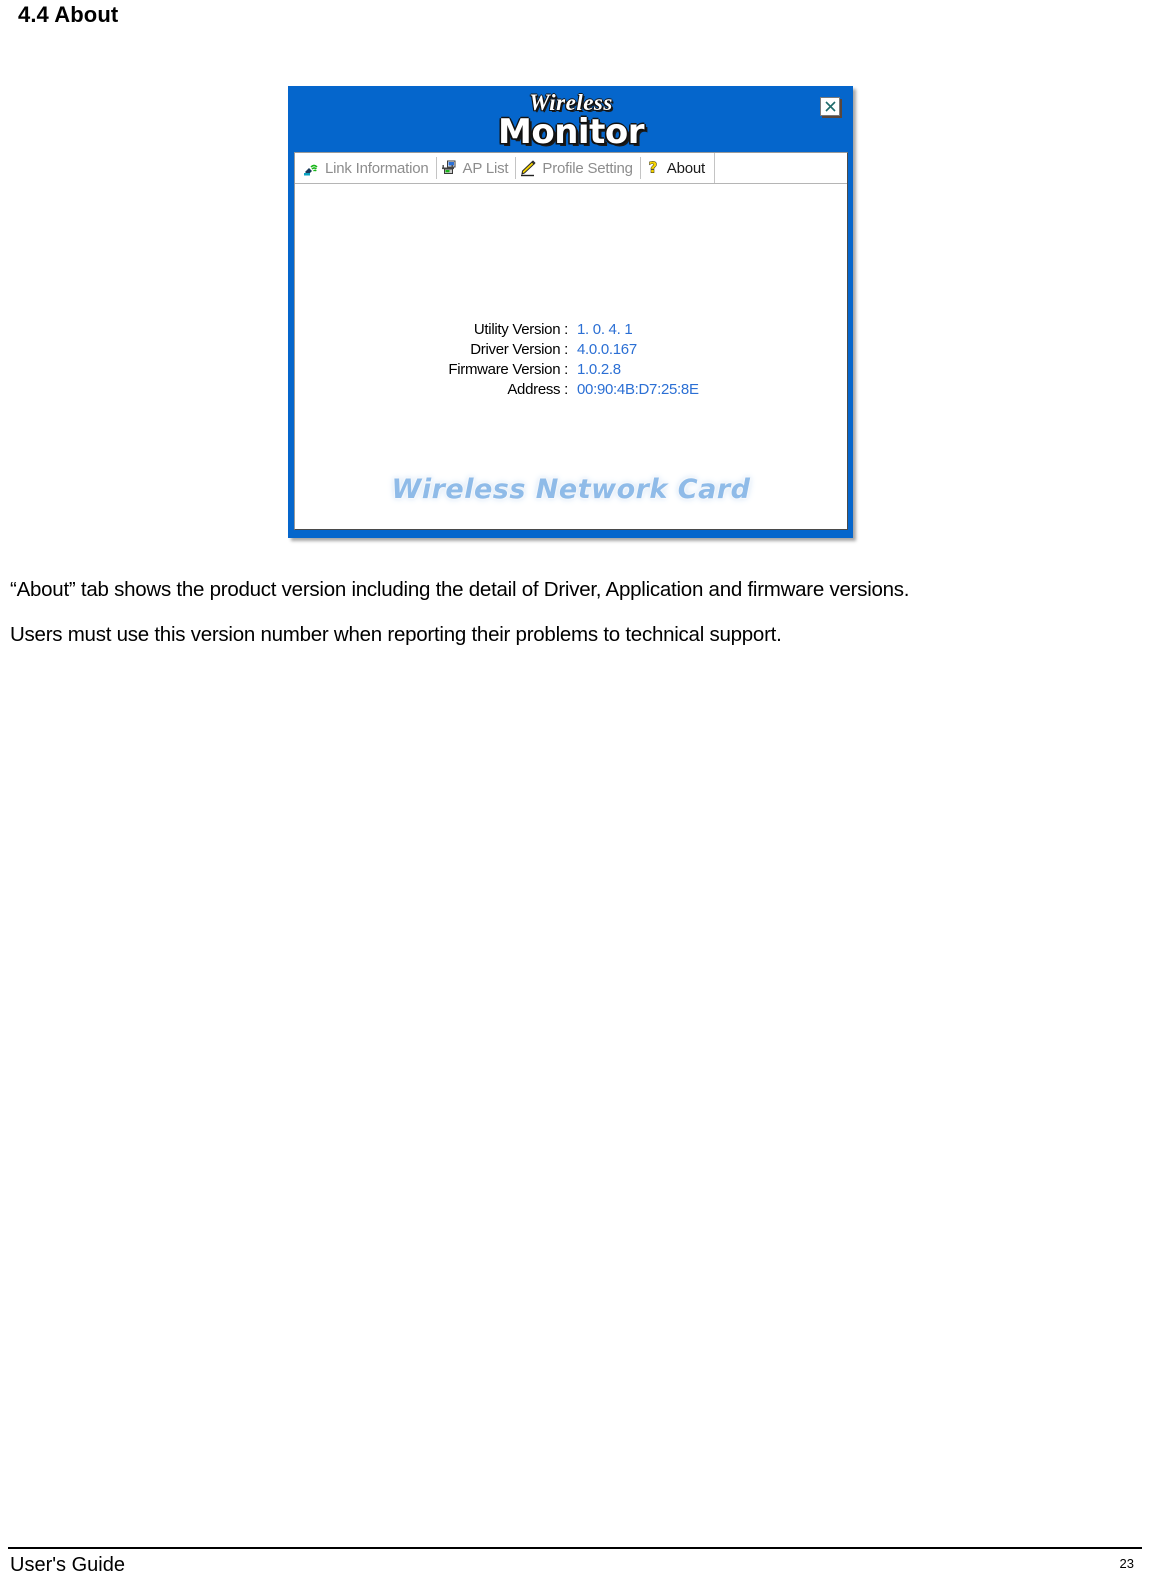 This screenshot has width=1150, height=1584. What do you see at coordinates (537, 389) in the screenshot?
I see `address-label: Address :` at bounding box center [537, 389].